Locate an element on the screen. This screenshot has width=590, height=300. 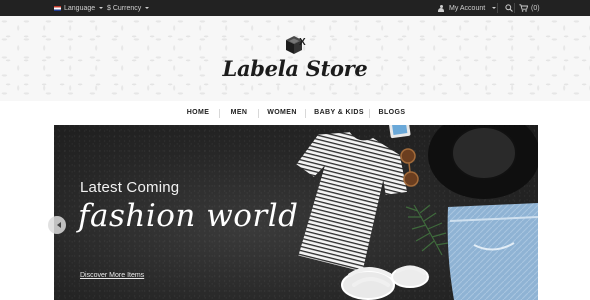
my-account-menu: My Account is located at coordinates (467, 8).